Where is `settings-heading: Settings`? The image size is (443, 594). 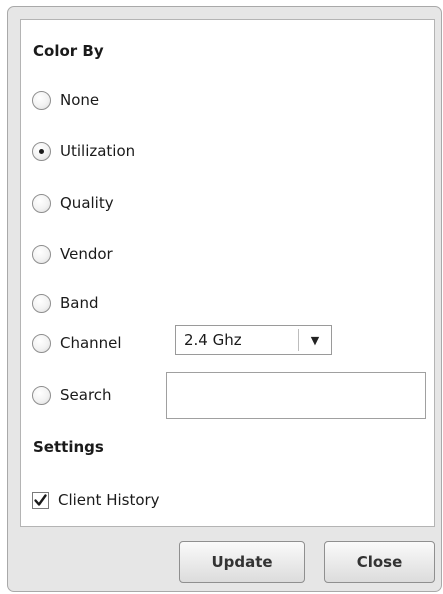 settings-heading: Settings is located at coordinates (68, 447).